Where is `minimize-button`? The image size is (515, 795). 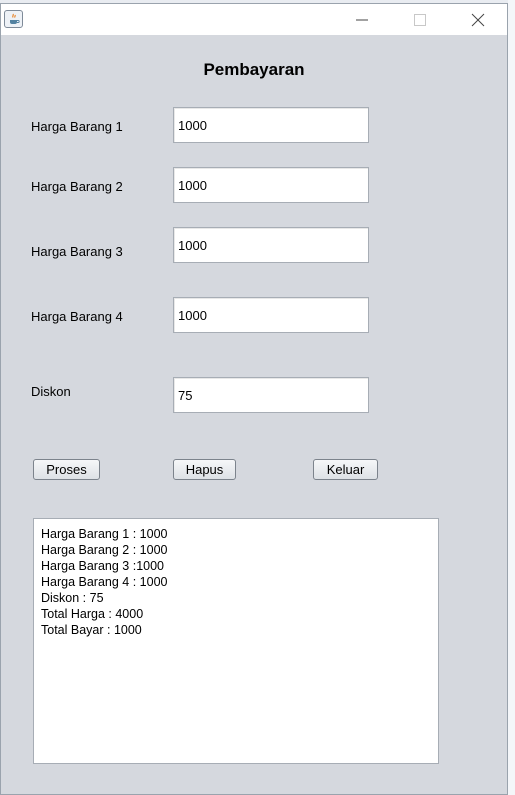 minimize-button is located at coordinates (362, 19).